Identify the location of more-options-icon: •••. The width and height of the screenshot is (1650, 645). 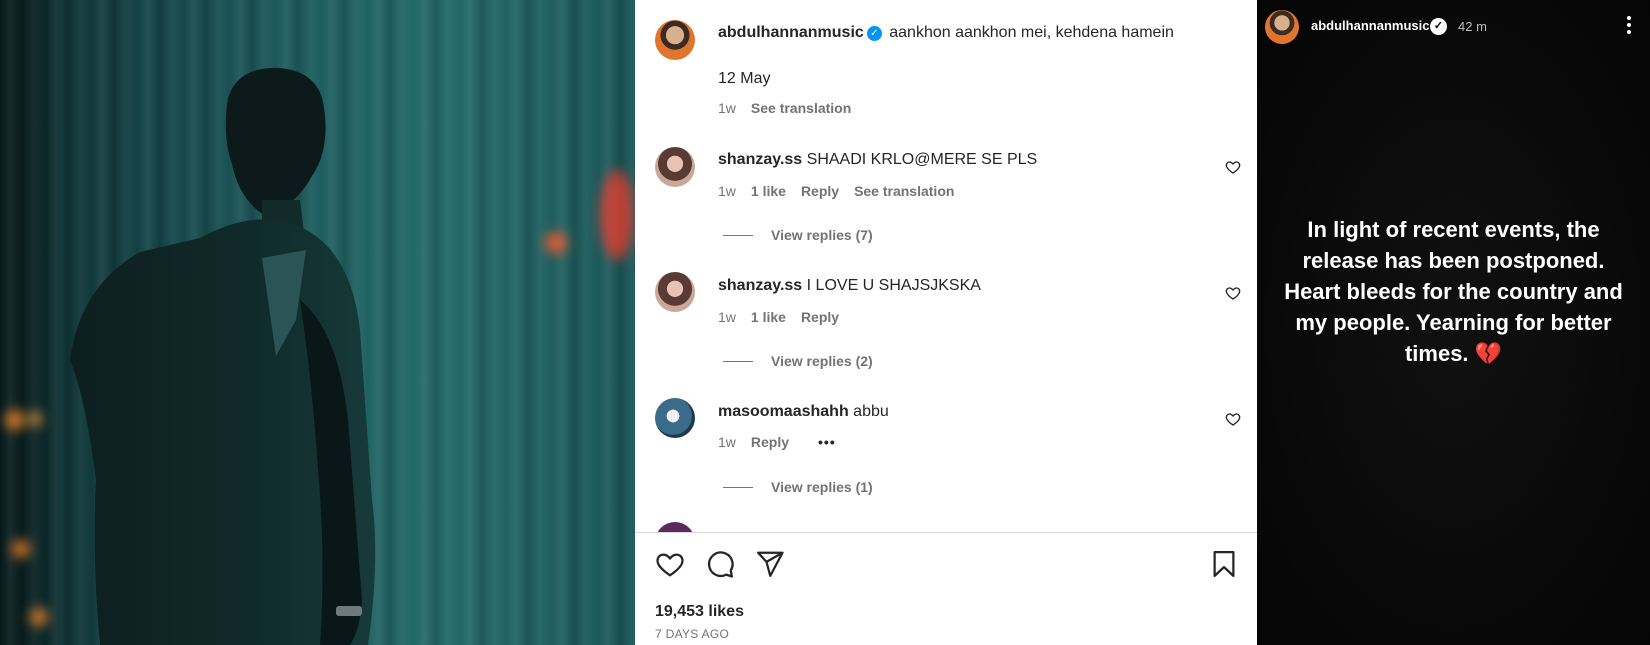
(827, 442).